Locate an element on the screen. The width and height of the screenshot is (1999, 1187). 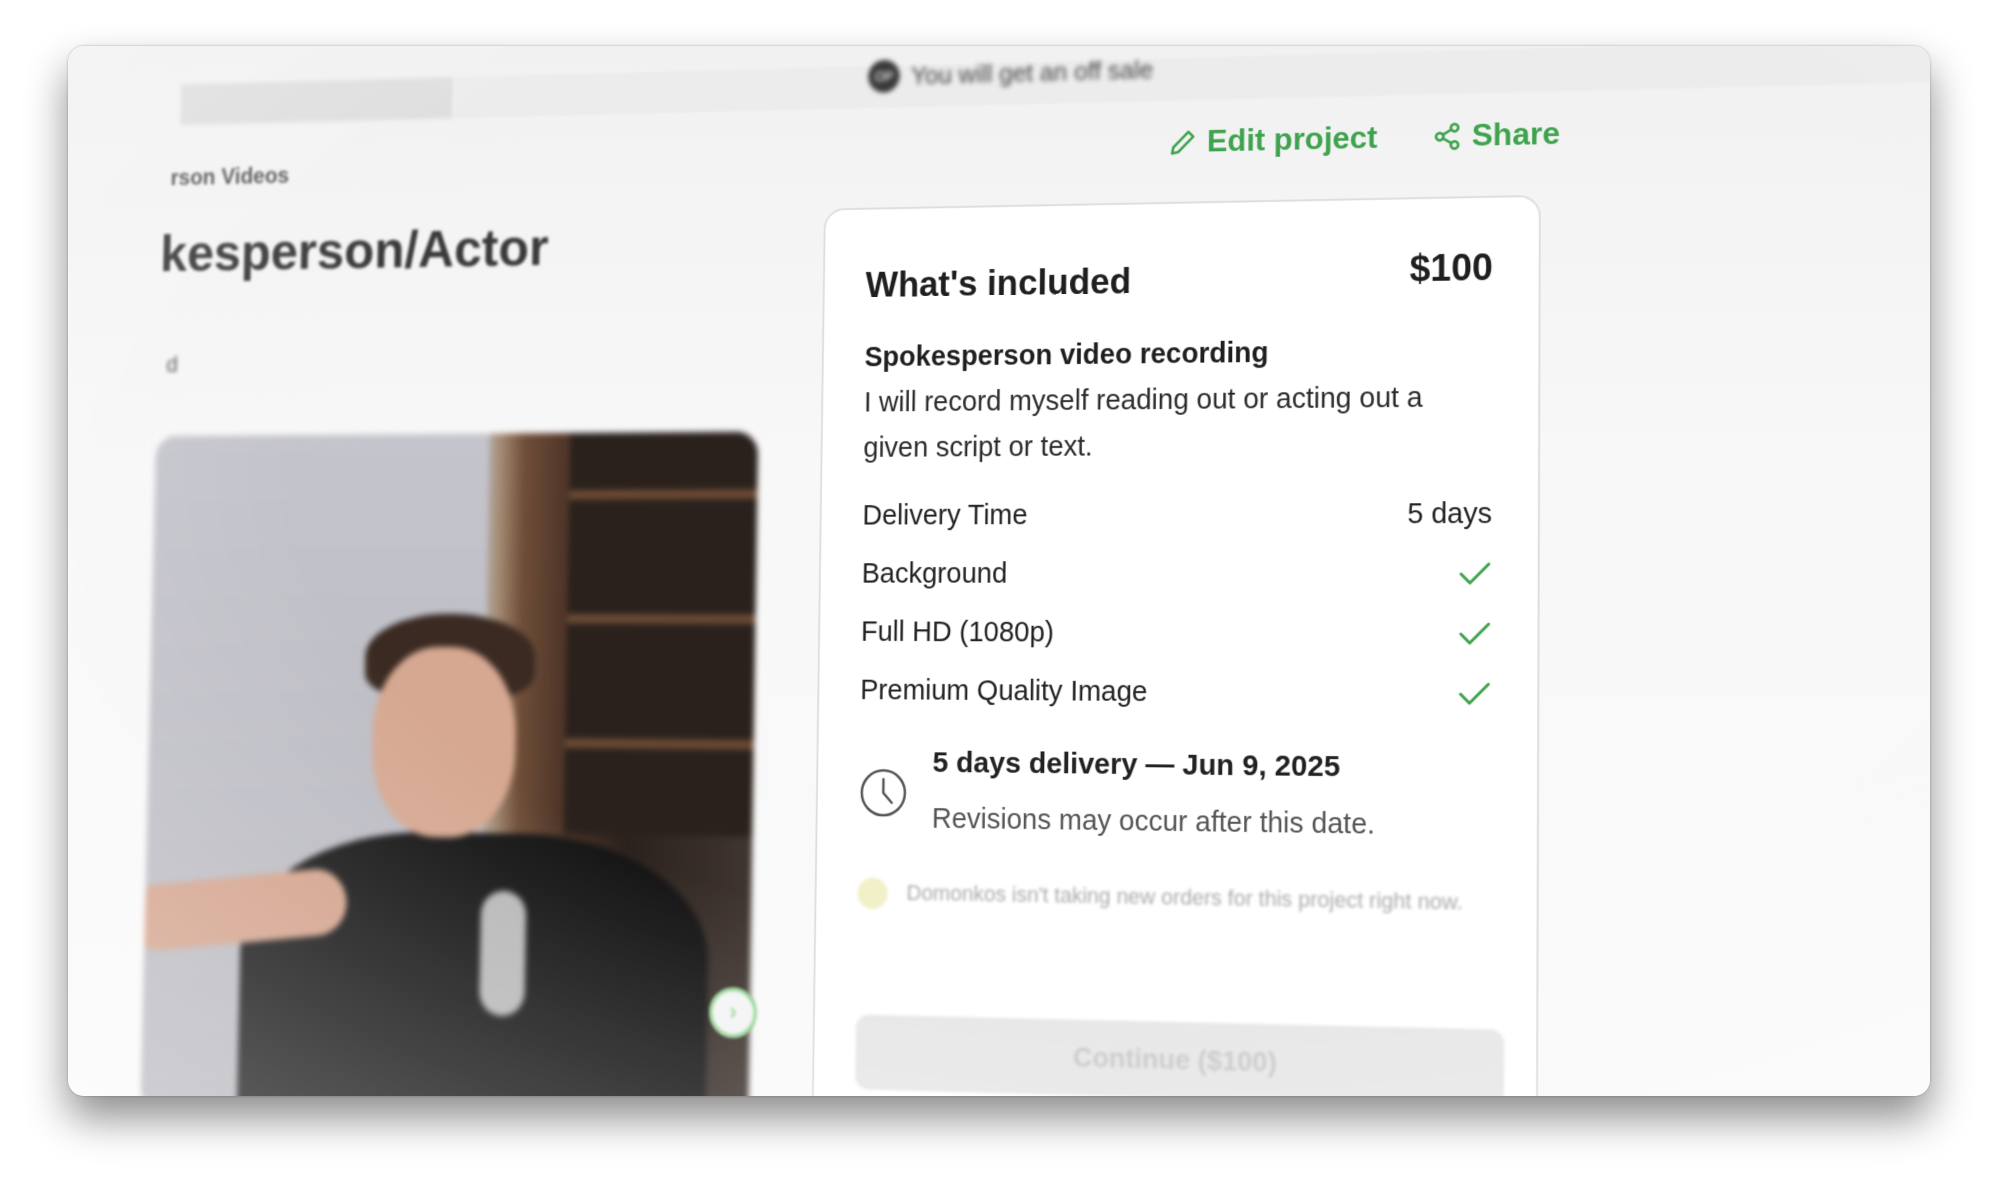
feature-row-delivery-time: Delivery Time 5 days is located at coordinates (1177, 514).